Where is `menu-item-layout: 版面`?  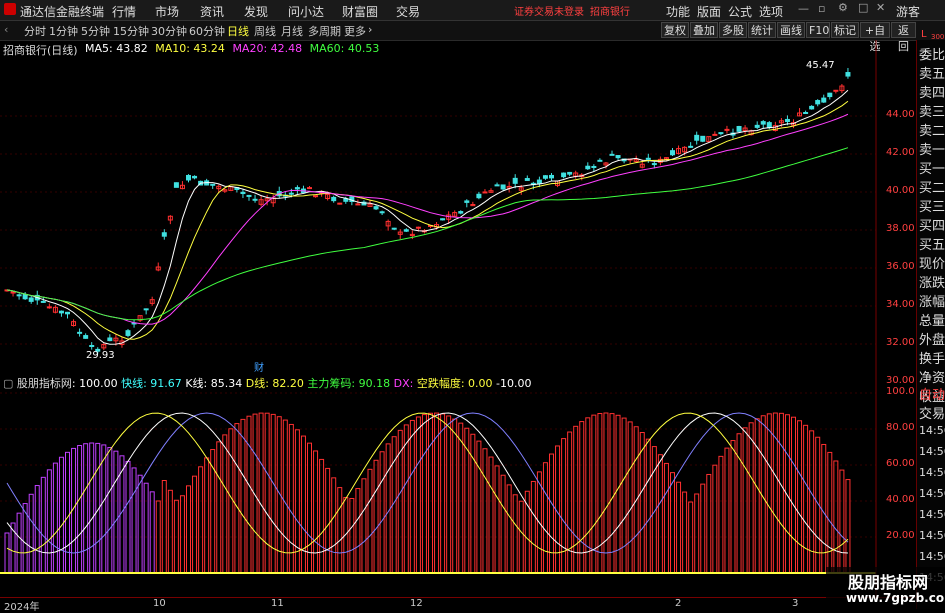 menu-item-layout: 版面 is located at coordinates (709, 11).